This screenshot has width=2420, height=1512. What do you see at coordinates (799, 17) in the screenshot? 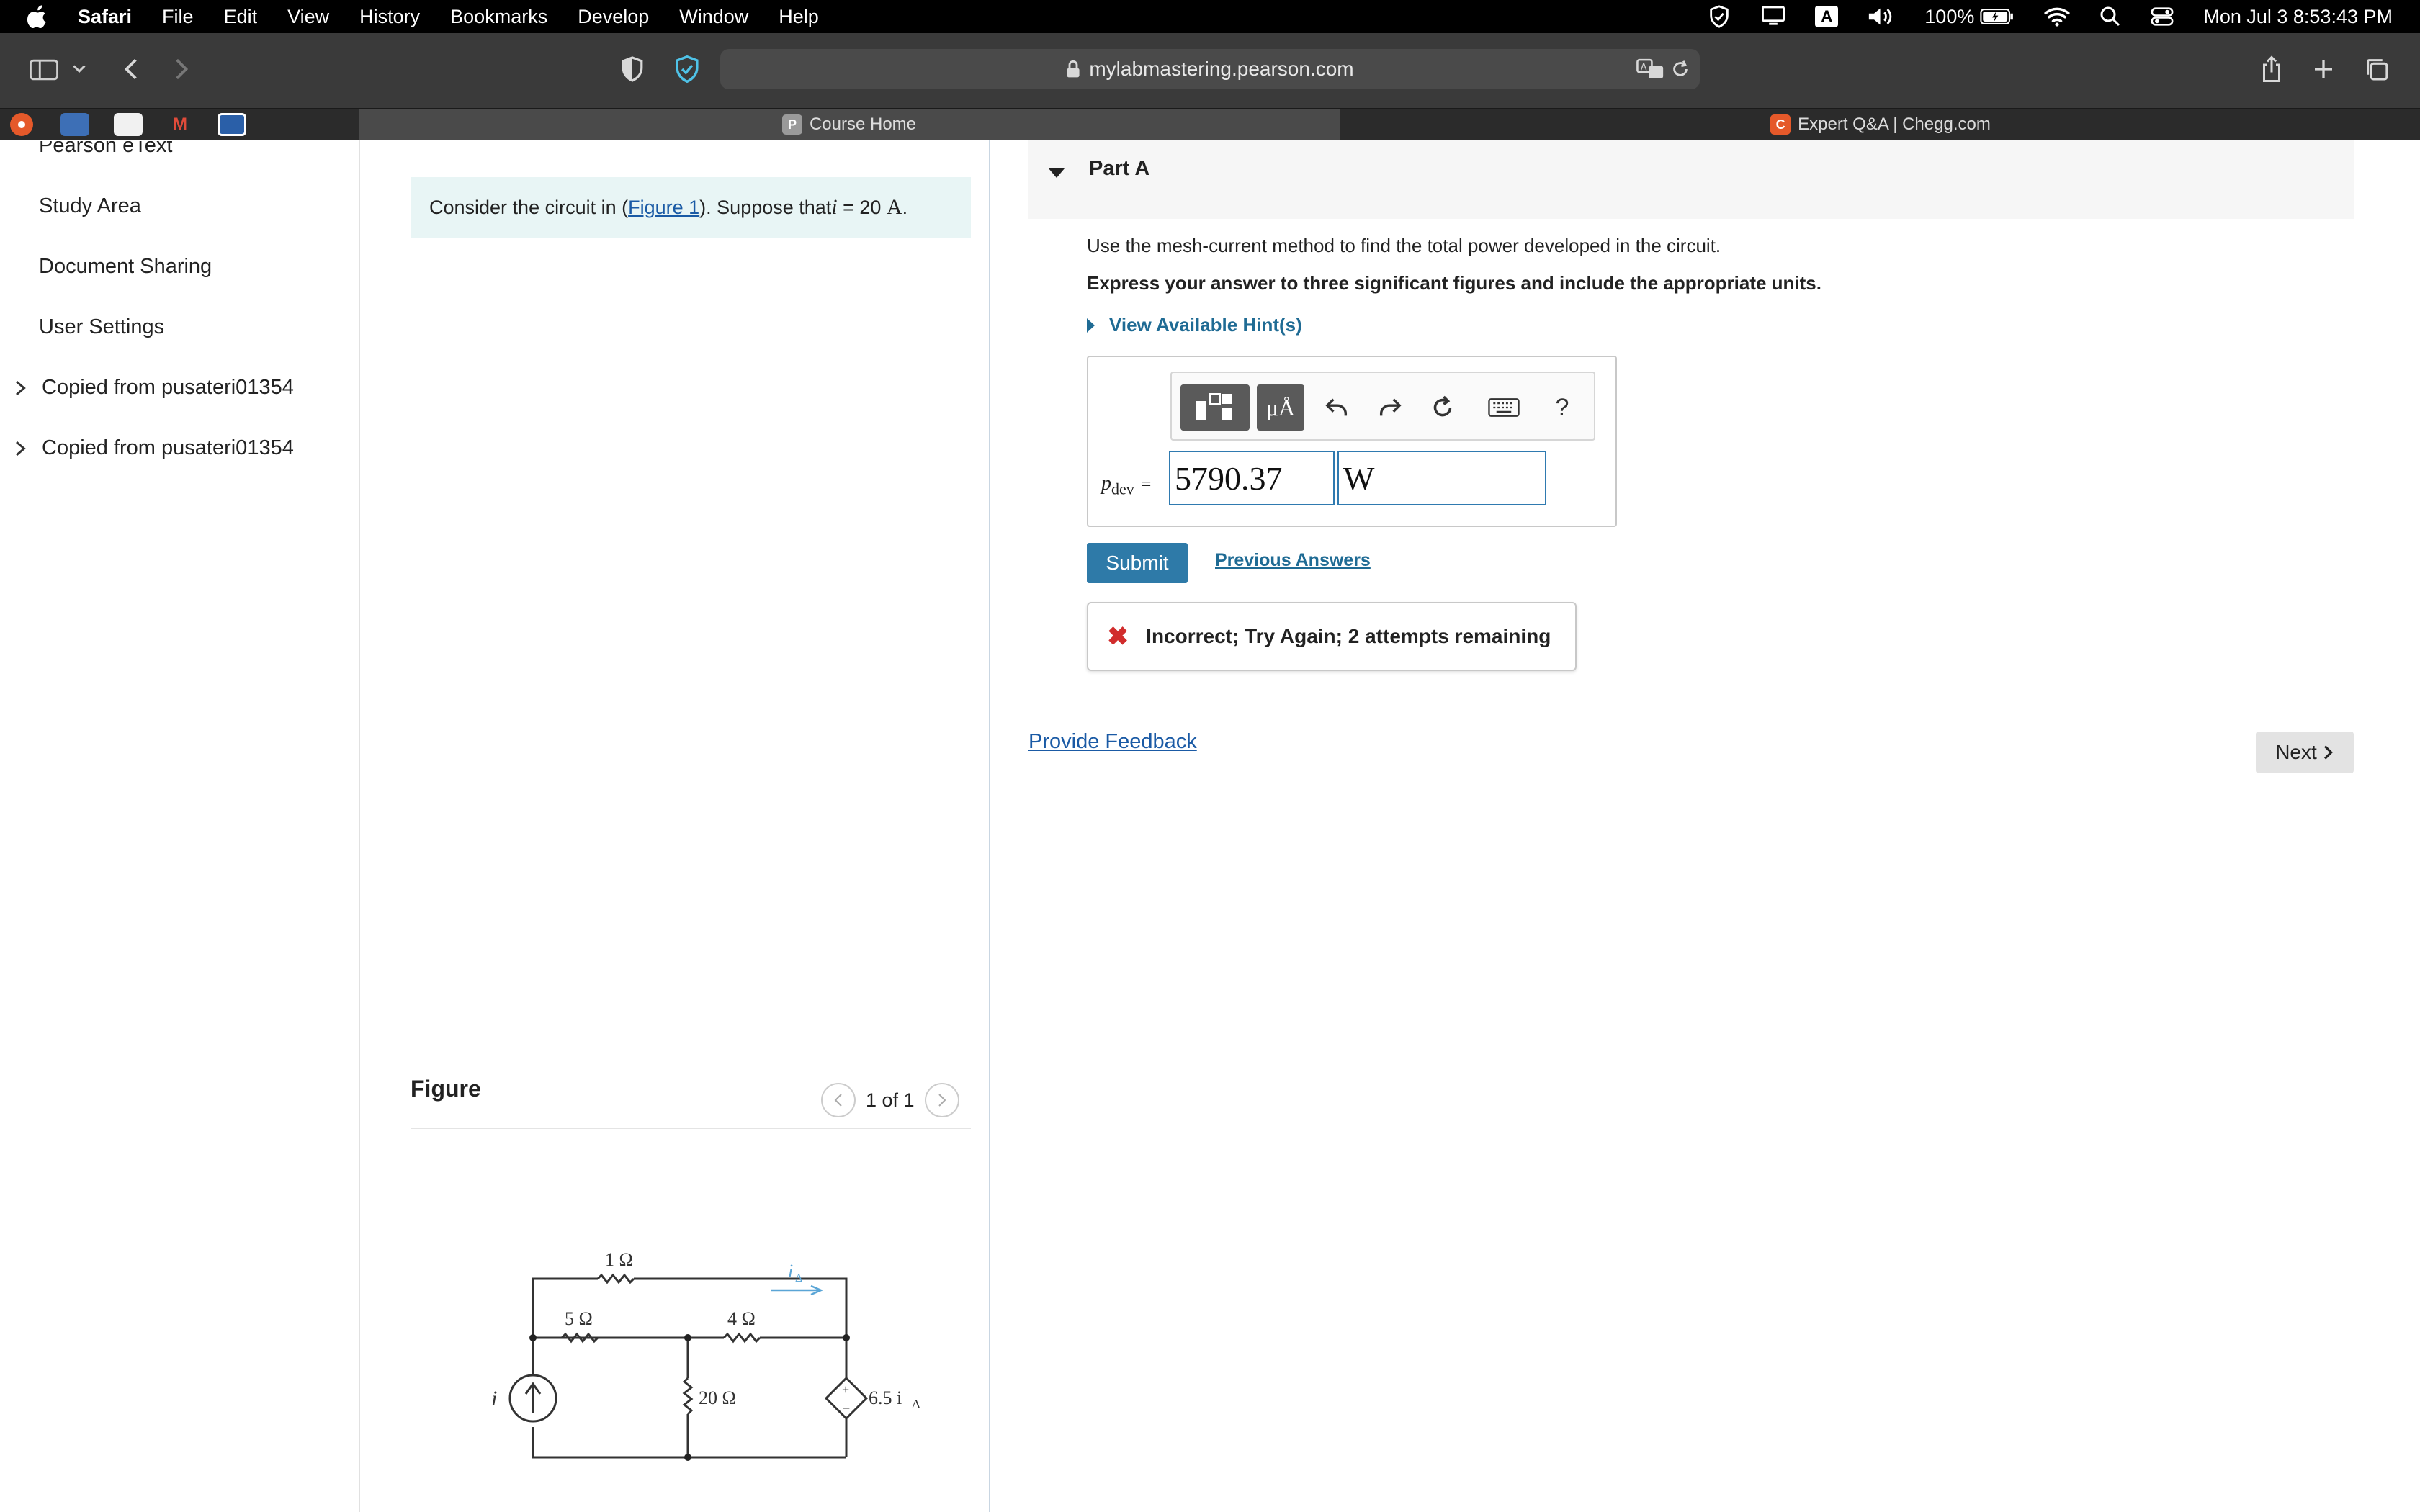
I see `menu-help: Help` at bounding box center [799, 17].